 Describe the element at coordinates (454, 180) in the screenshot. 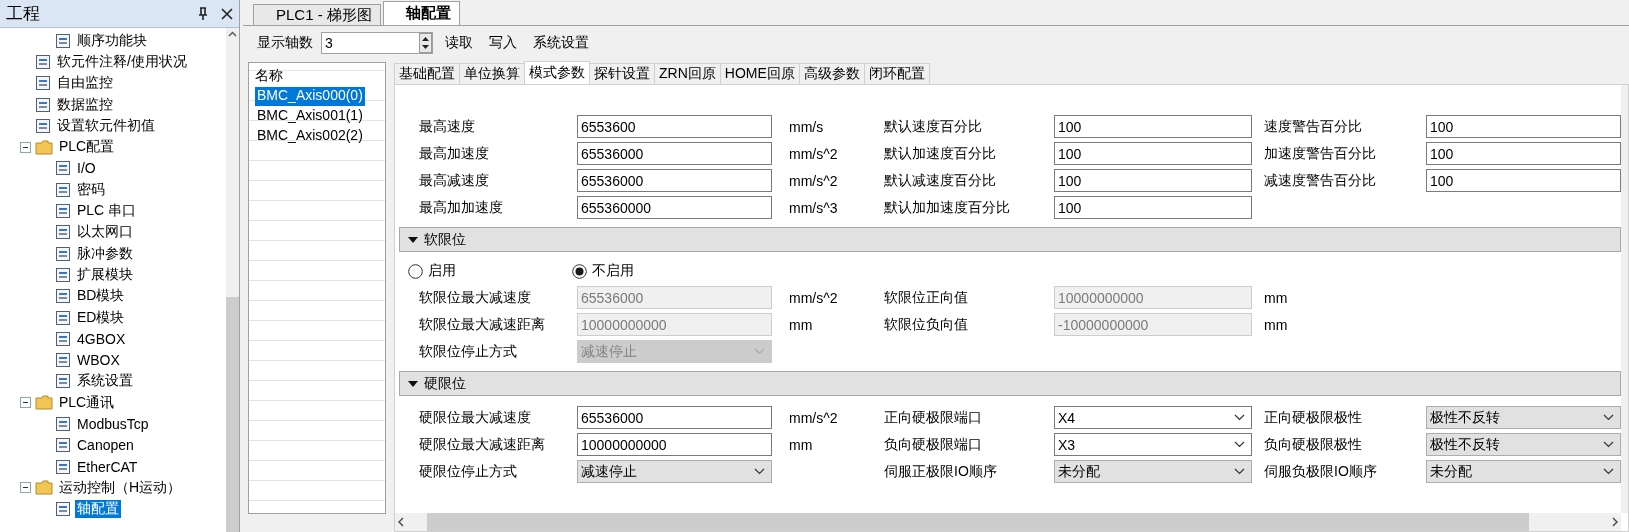

I see `field-label: 最高减速度` at that location.